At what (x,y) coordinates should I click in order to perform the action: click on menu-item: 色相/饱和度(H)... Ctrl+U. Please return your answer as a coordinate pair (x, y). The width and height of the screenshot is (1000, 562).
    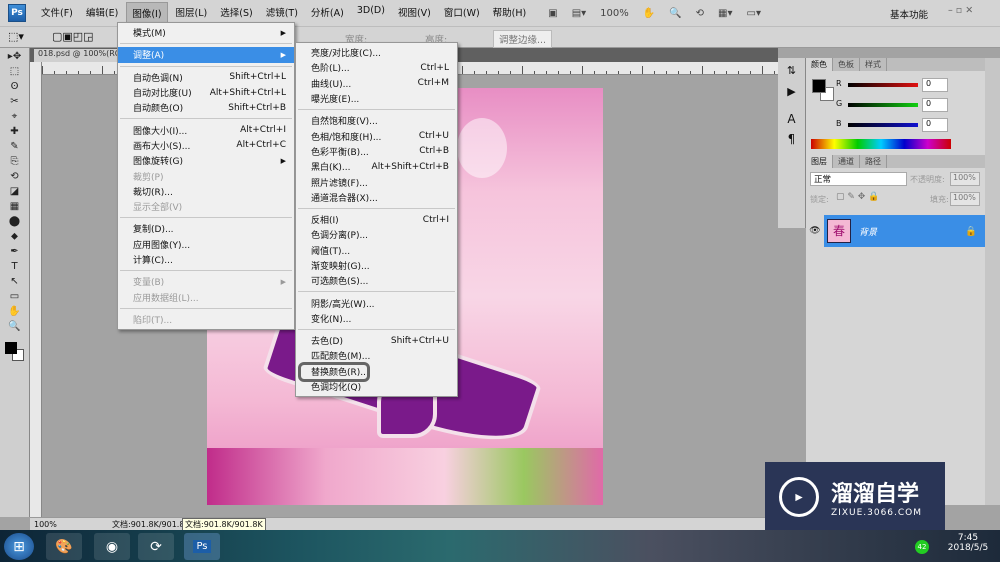
    Looking at the image, I should click on (376, 135).